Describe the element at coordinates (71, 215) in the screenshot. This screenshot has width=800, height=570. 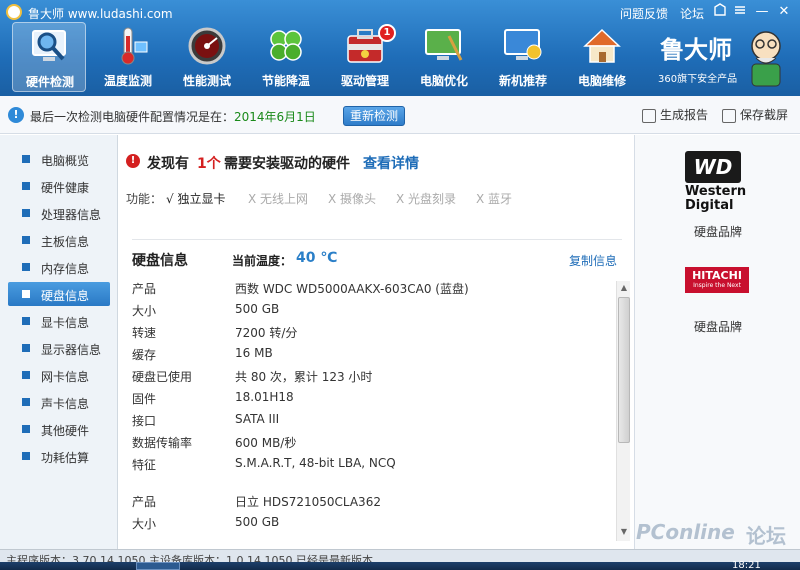
I see `sidebar-item-label: 处理器信息` at that location.